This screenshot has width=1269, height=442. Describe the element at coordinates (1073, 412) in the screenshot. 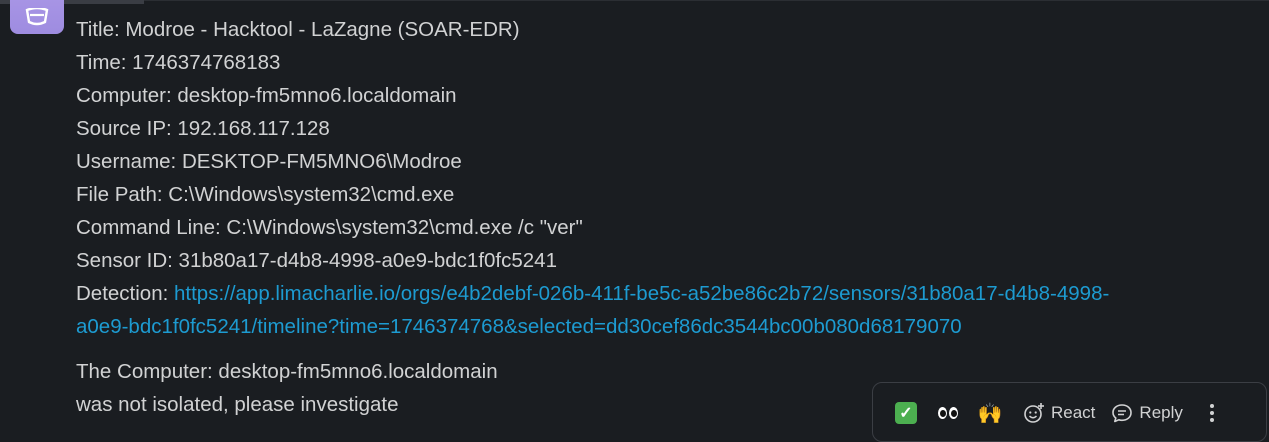

I see `react-label: React` at that location.